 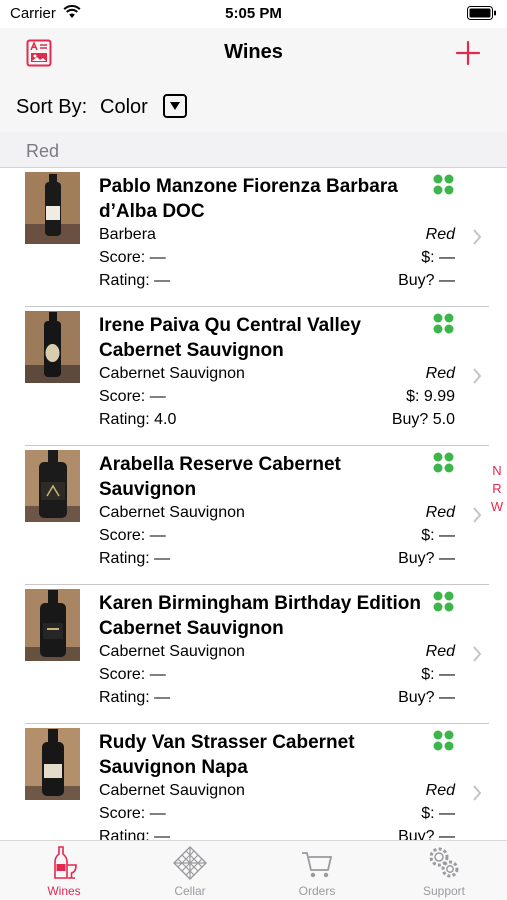 I want to click on tab-bar: Wines Cellar Orders Support, so click(x=253, y=870).